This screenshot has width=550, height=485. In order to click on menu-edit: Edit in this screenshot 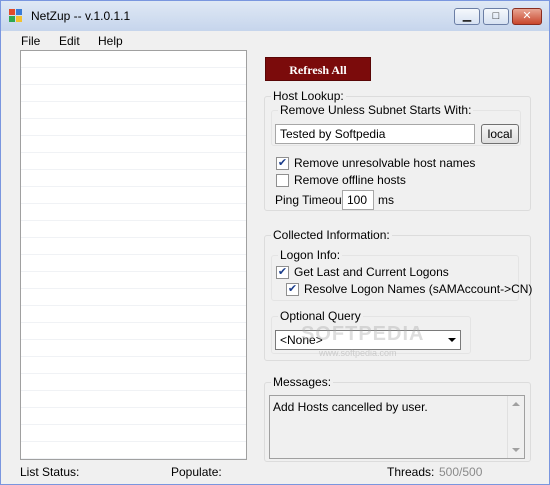, I will do `click(69, 41)`.